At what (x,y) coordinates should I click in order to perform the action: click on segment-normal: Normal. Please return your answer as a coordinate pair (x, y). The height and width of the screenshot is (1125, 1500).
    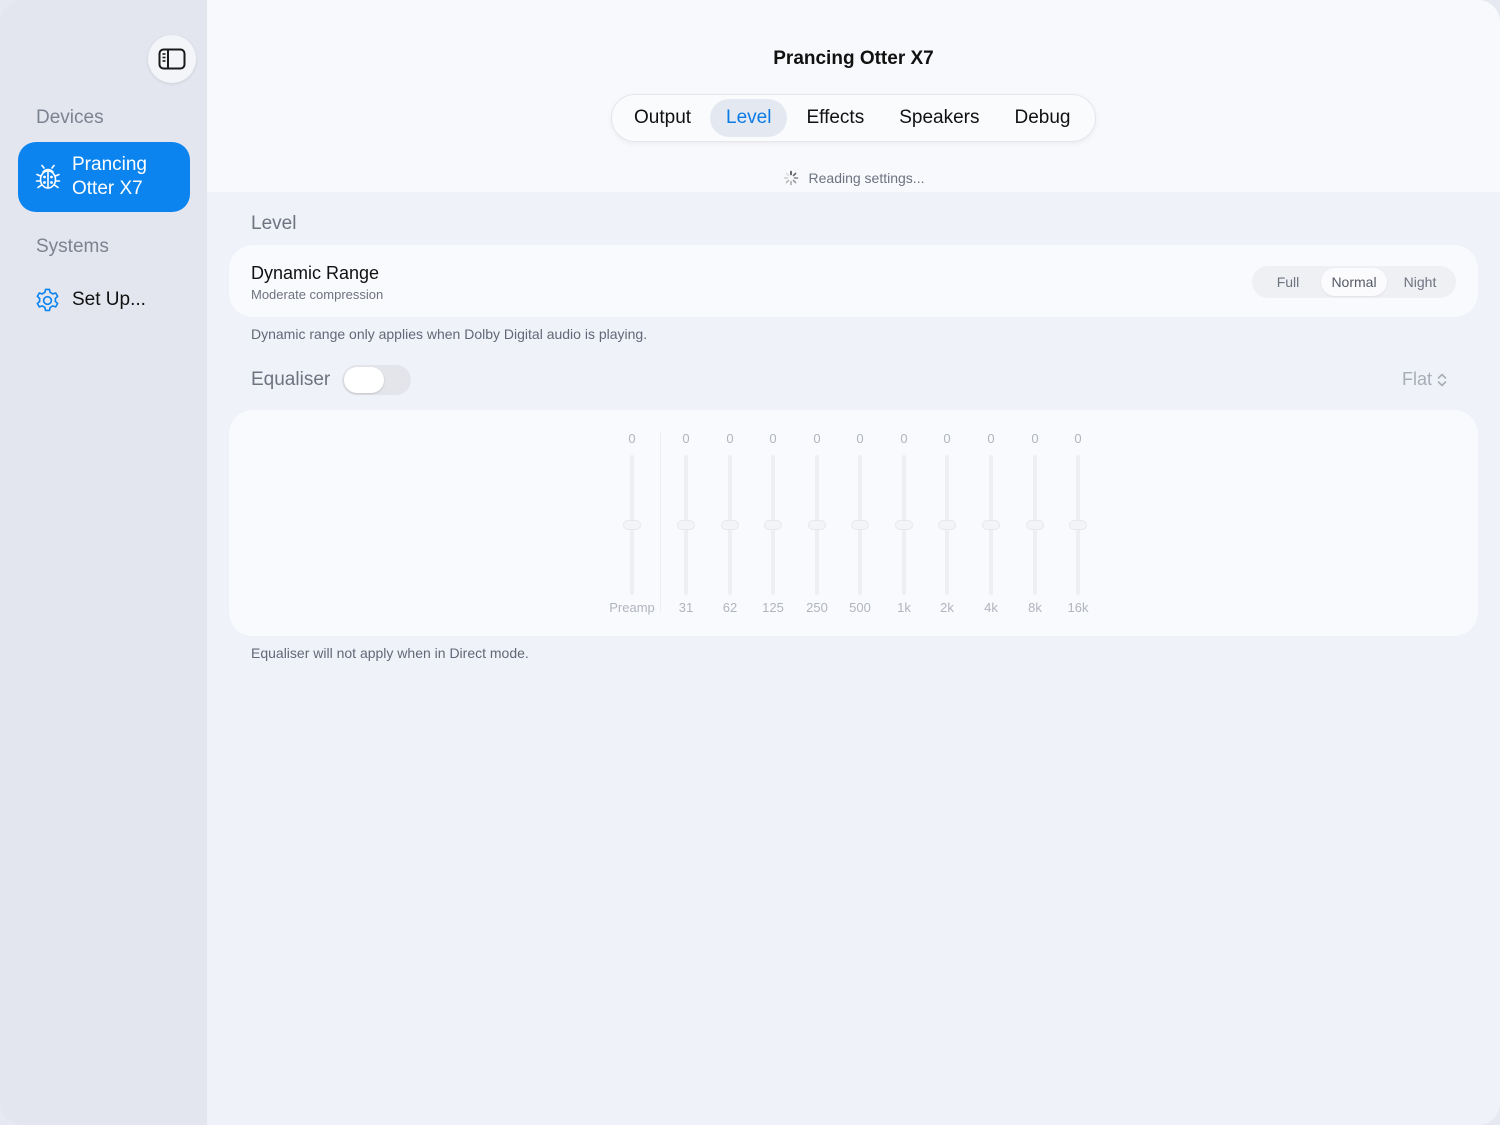
    Looking at the image, I should click on (1354, 282).